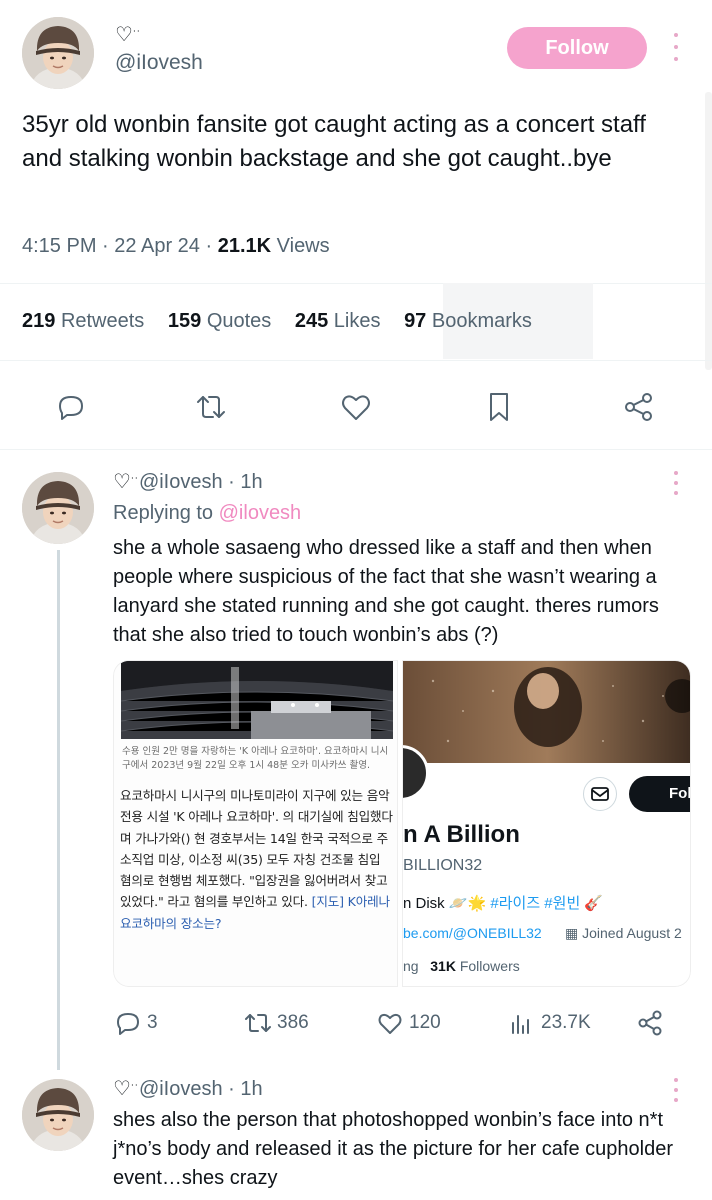 This screenshot has height=1200, width=712. What do you see at coordinates (159, 36) in the screenshot?
I see `display-name: ♡˙˙` at bounding box center [159, 36].